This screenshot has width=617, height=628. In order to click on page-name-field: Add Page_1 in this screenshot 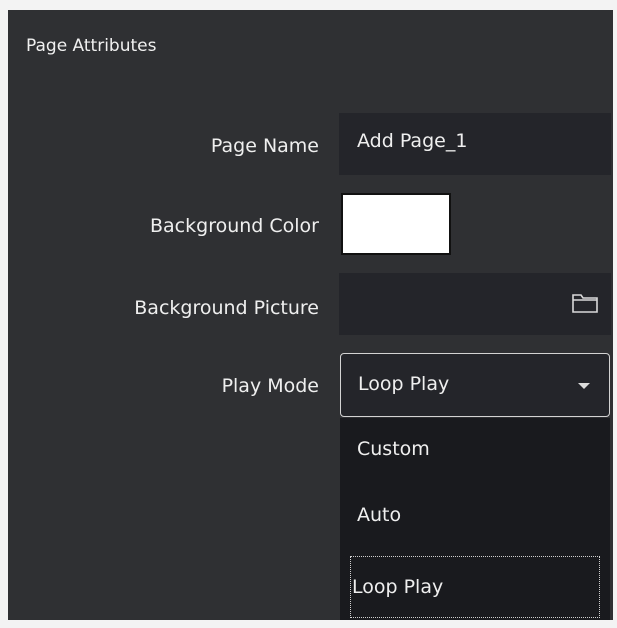, I will do `click(475, 144)`.